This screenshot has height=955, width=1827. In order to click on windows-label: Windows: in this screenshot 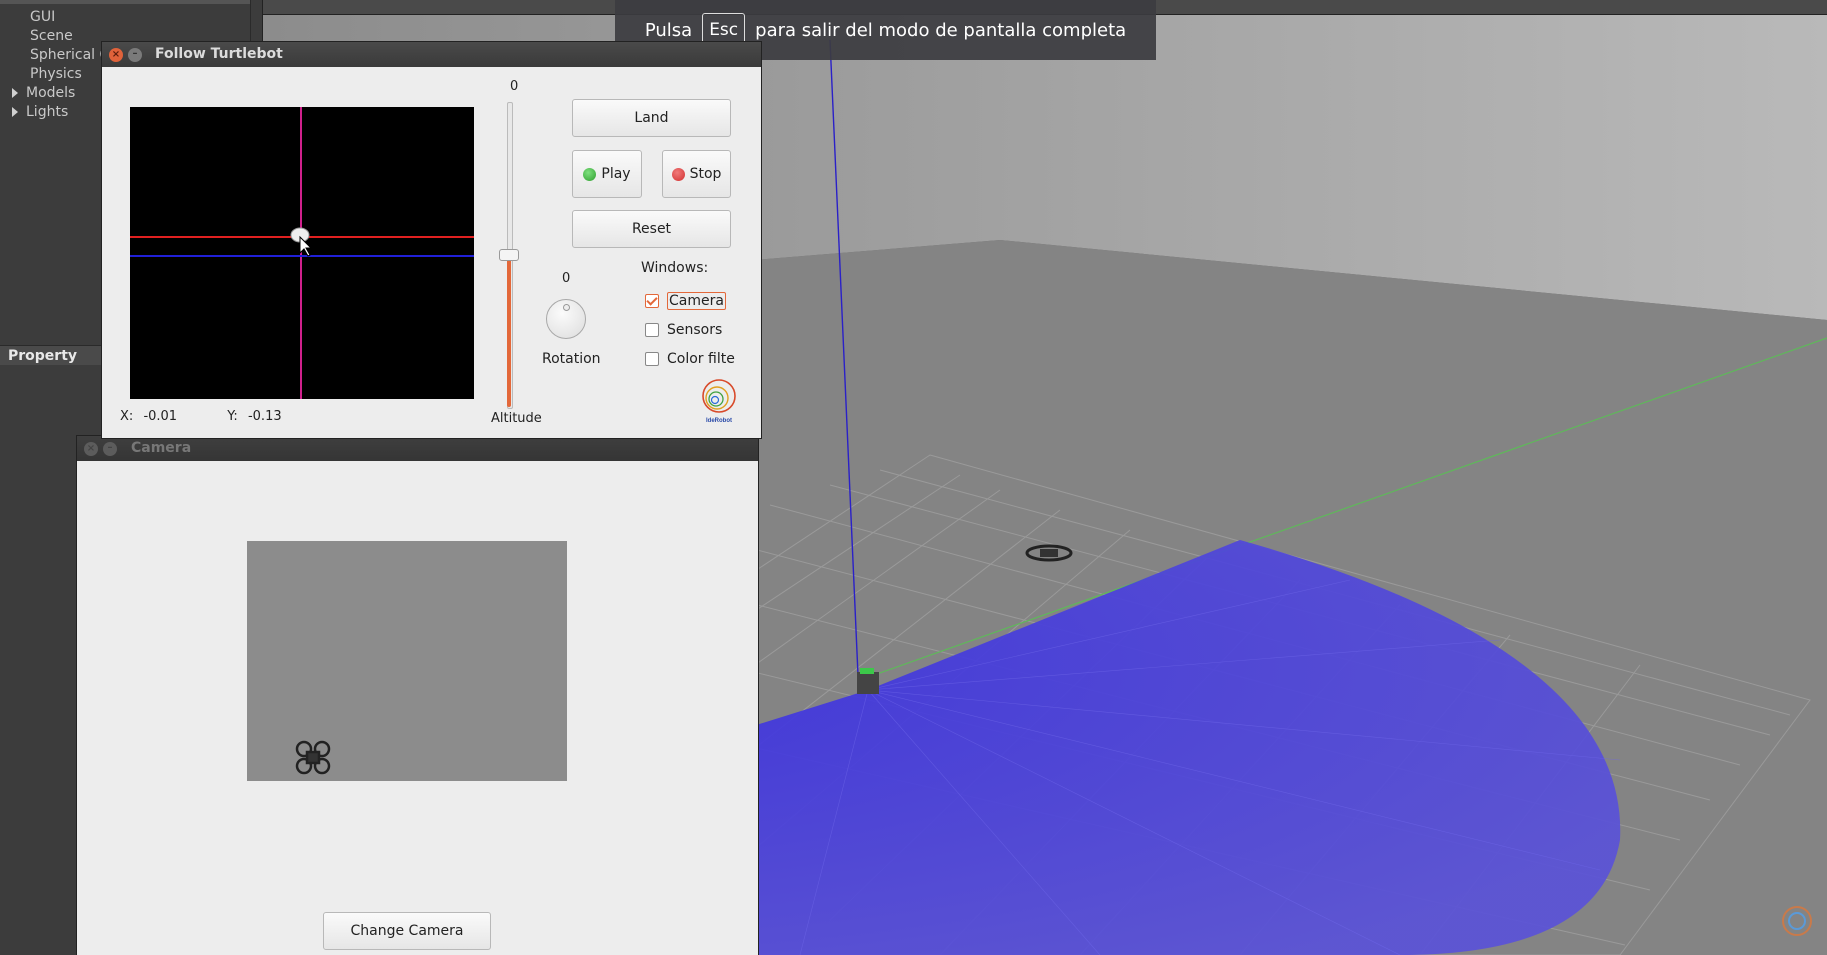, I will do `click(675, 268)`.